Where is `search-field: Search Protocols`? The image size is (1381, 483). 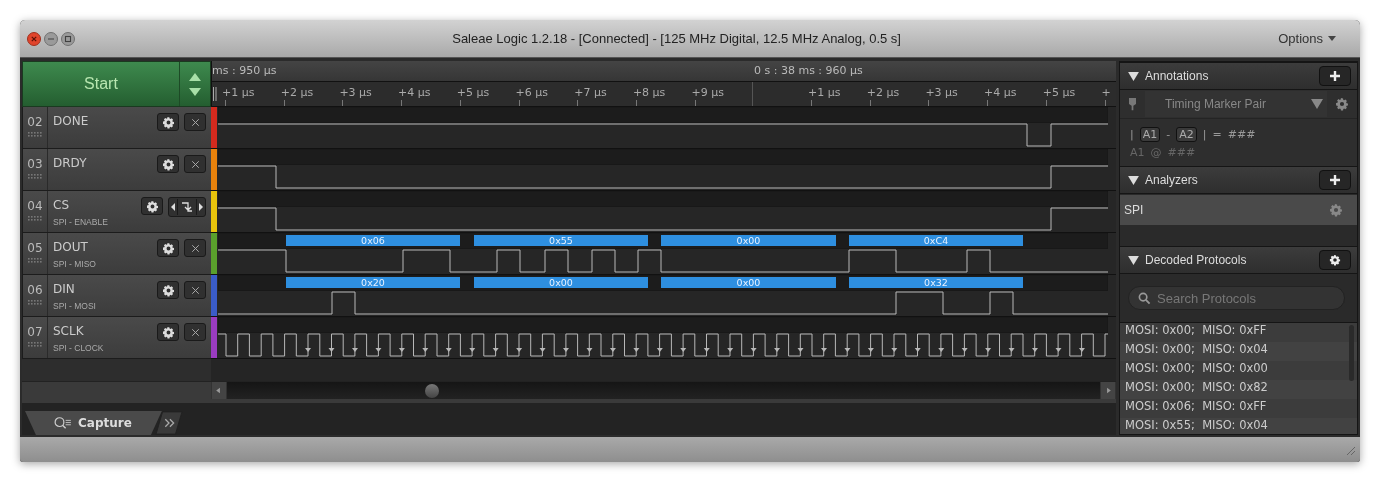
search-field: Search Protocols is located at coordinates (1236, 298).